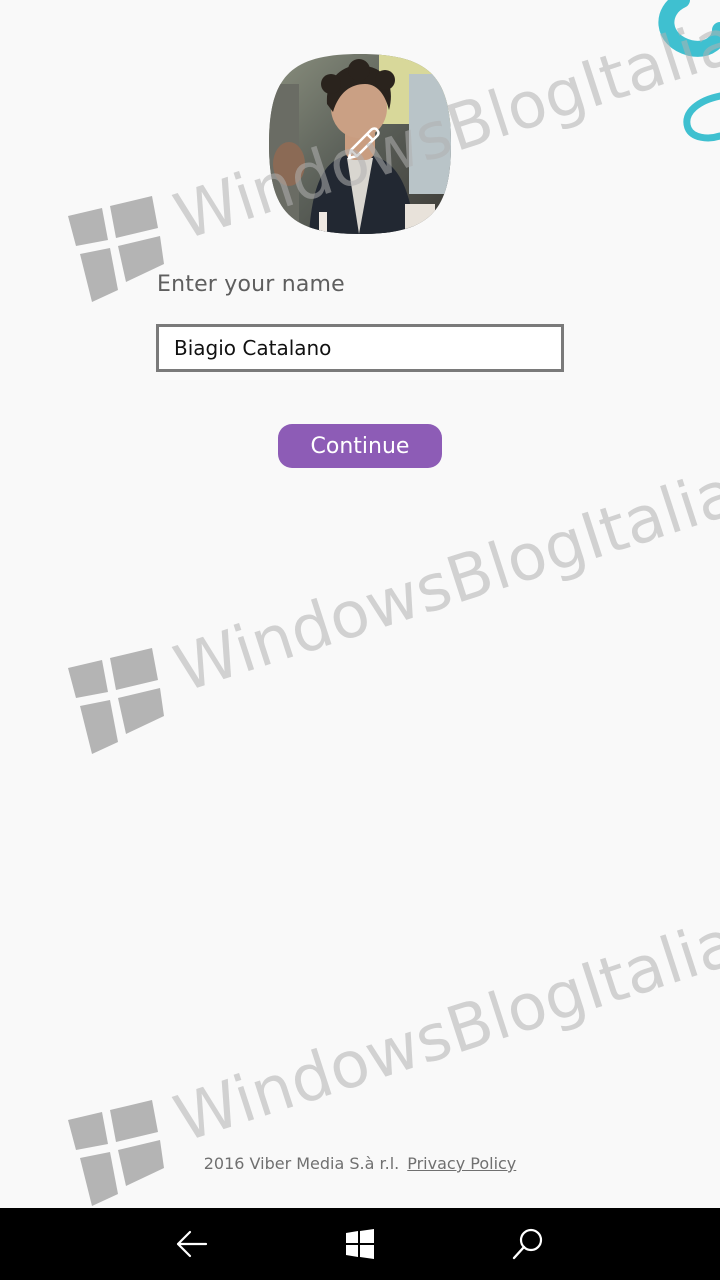 This screenshot has width=720, height=1280. I want to click on system-navigation-bar, so click(360, 1244).